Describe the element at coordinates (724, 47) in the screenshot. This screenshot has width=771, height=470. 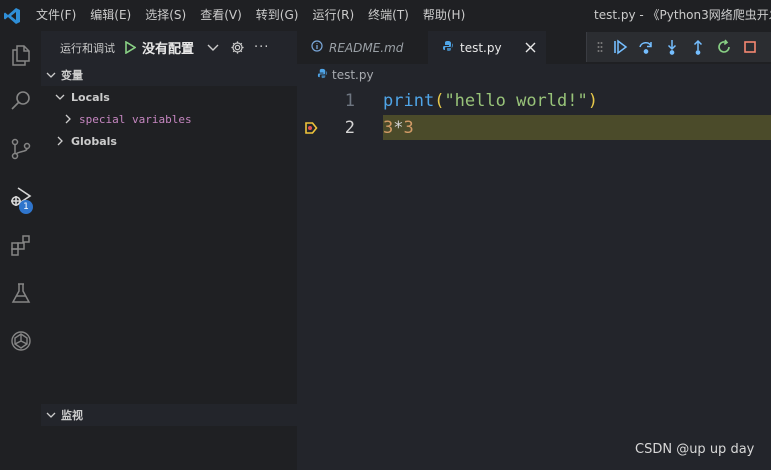
I see `restart-icon` at that location.